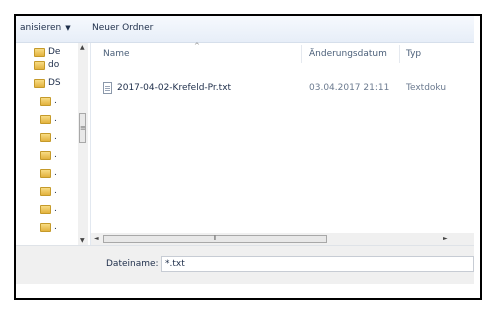 The image size is (494, 310). Describe the element at coordinates (107, 88) in the screenshot. I see `text-file-icon` at that location.